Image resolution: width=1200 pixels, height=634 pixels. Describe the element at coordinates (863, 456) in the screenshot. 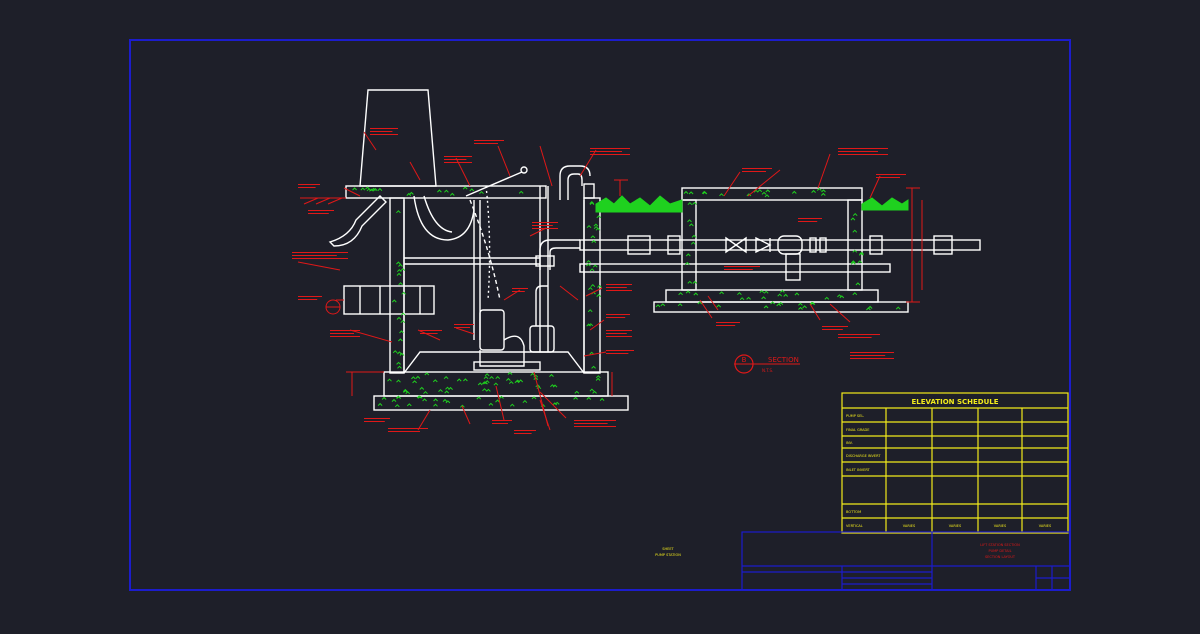

I see `schedule-row-label: DISCHARGE INVERT` at that location.